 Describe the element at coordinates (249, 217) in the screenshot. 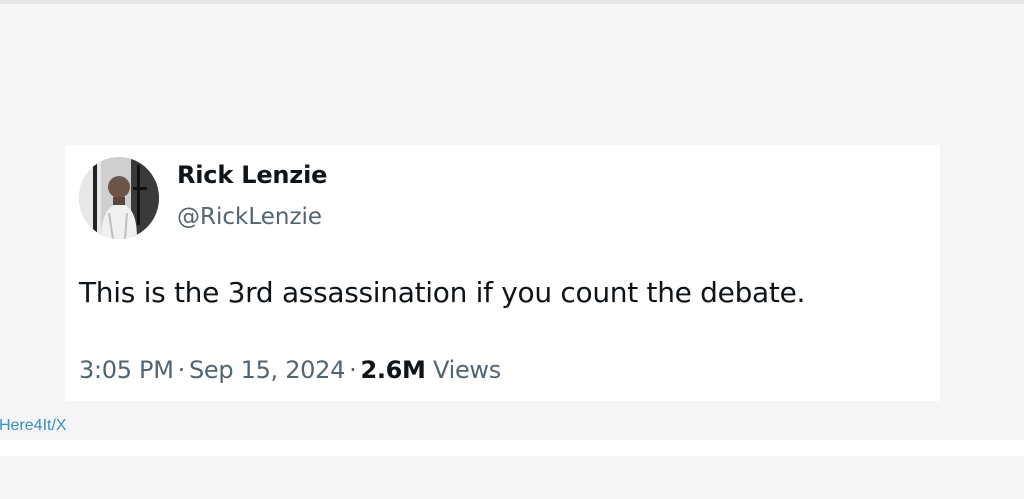

I see `user-handle: @RickLenzie` at that location.